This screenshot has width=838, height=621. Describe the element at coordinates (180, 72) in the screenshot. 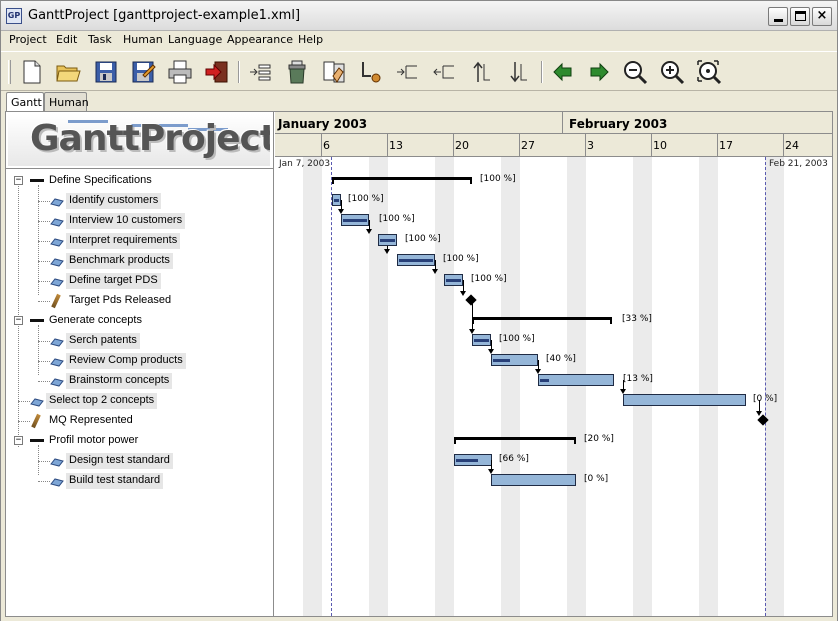

I see `print-icon` at that location.